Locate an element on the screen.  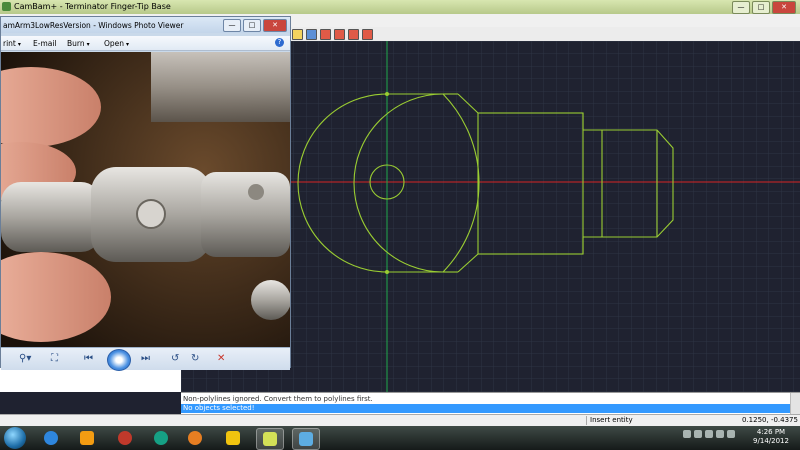
message-line-2: No objects selected! is located at coordinates (486, 408).